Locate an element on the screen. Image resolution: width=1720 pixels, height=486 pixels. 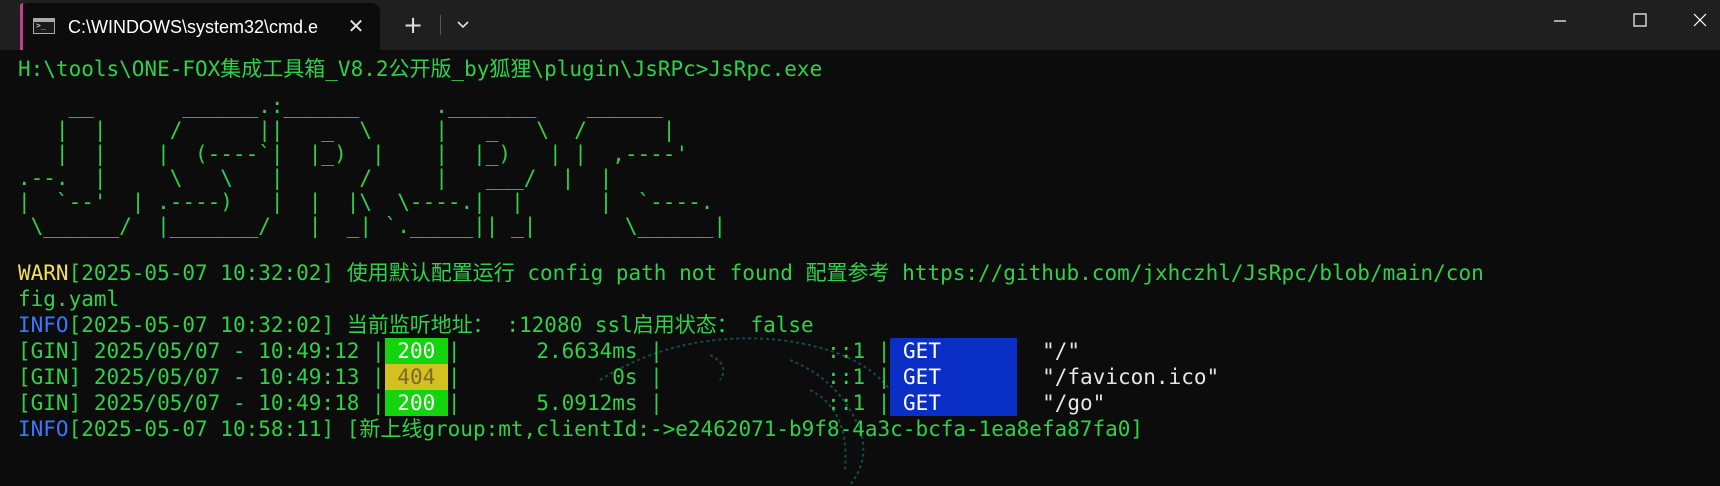
status-badge-404: 404 is located at coordinates (416, 377).